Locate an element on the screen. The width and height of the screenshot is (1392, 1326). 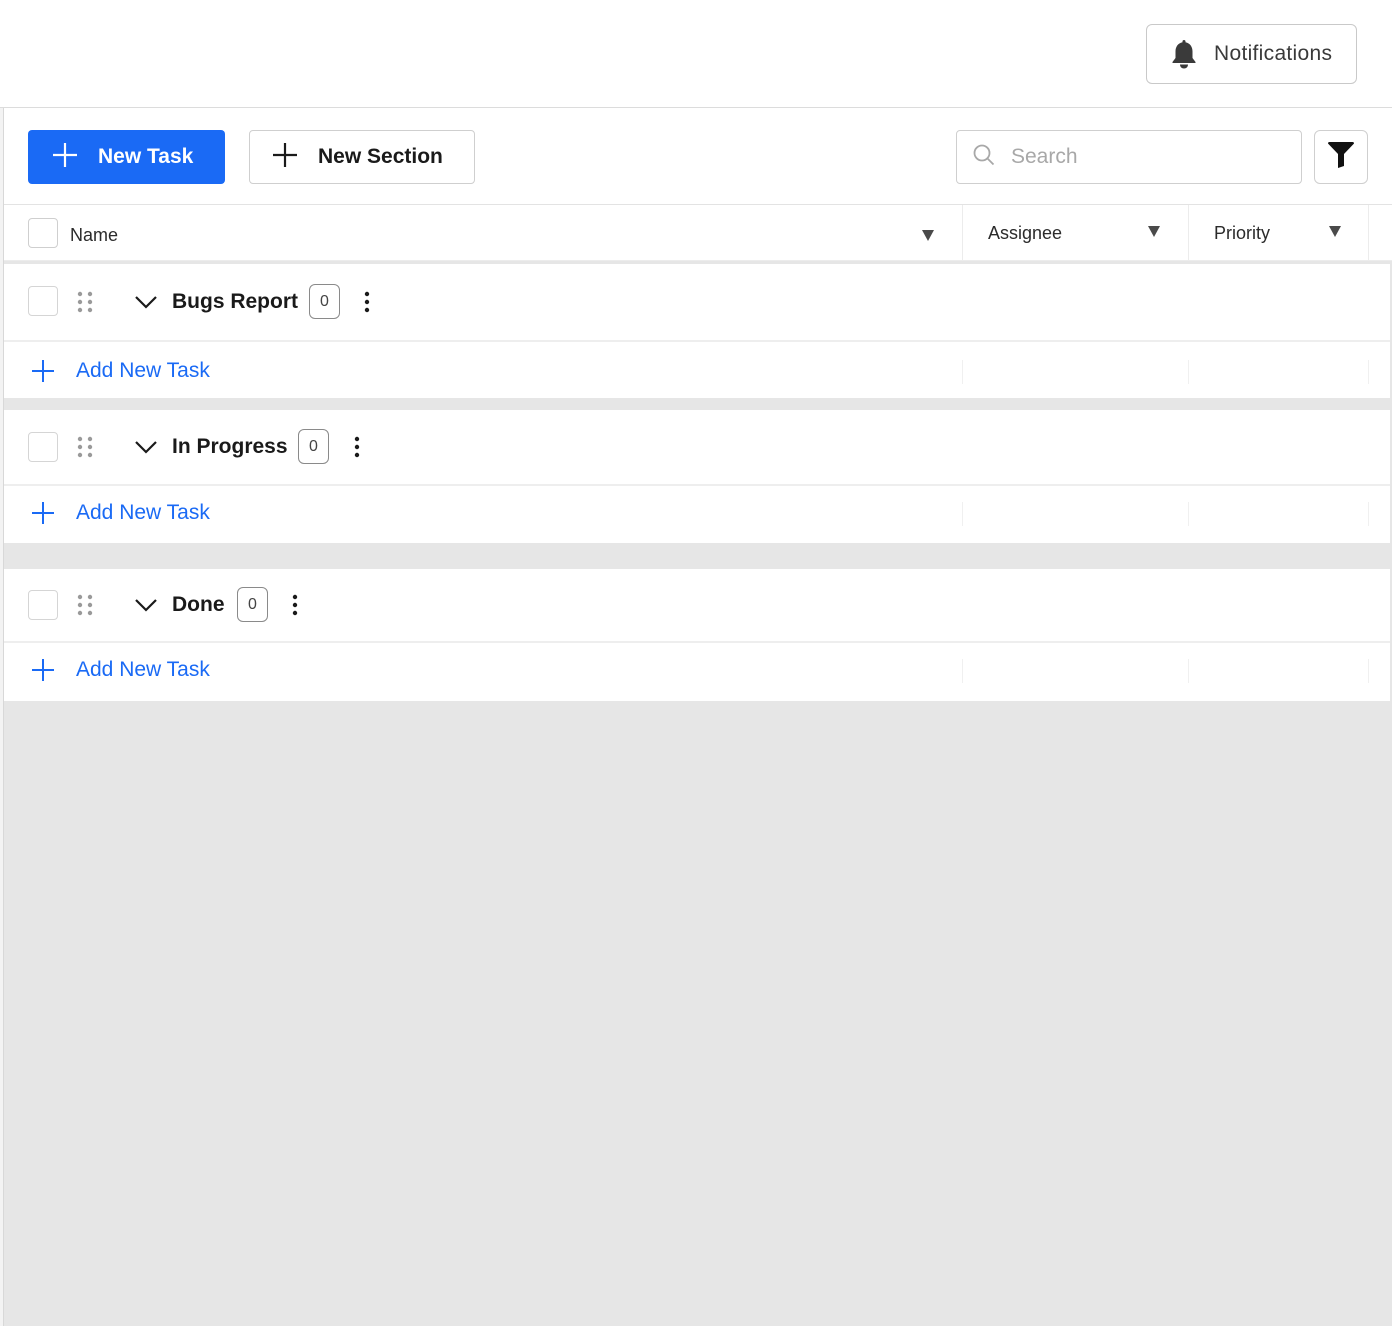
column-assignee-label: Assignee is located at coordinates (1025, 232).